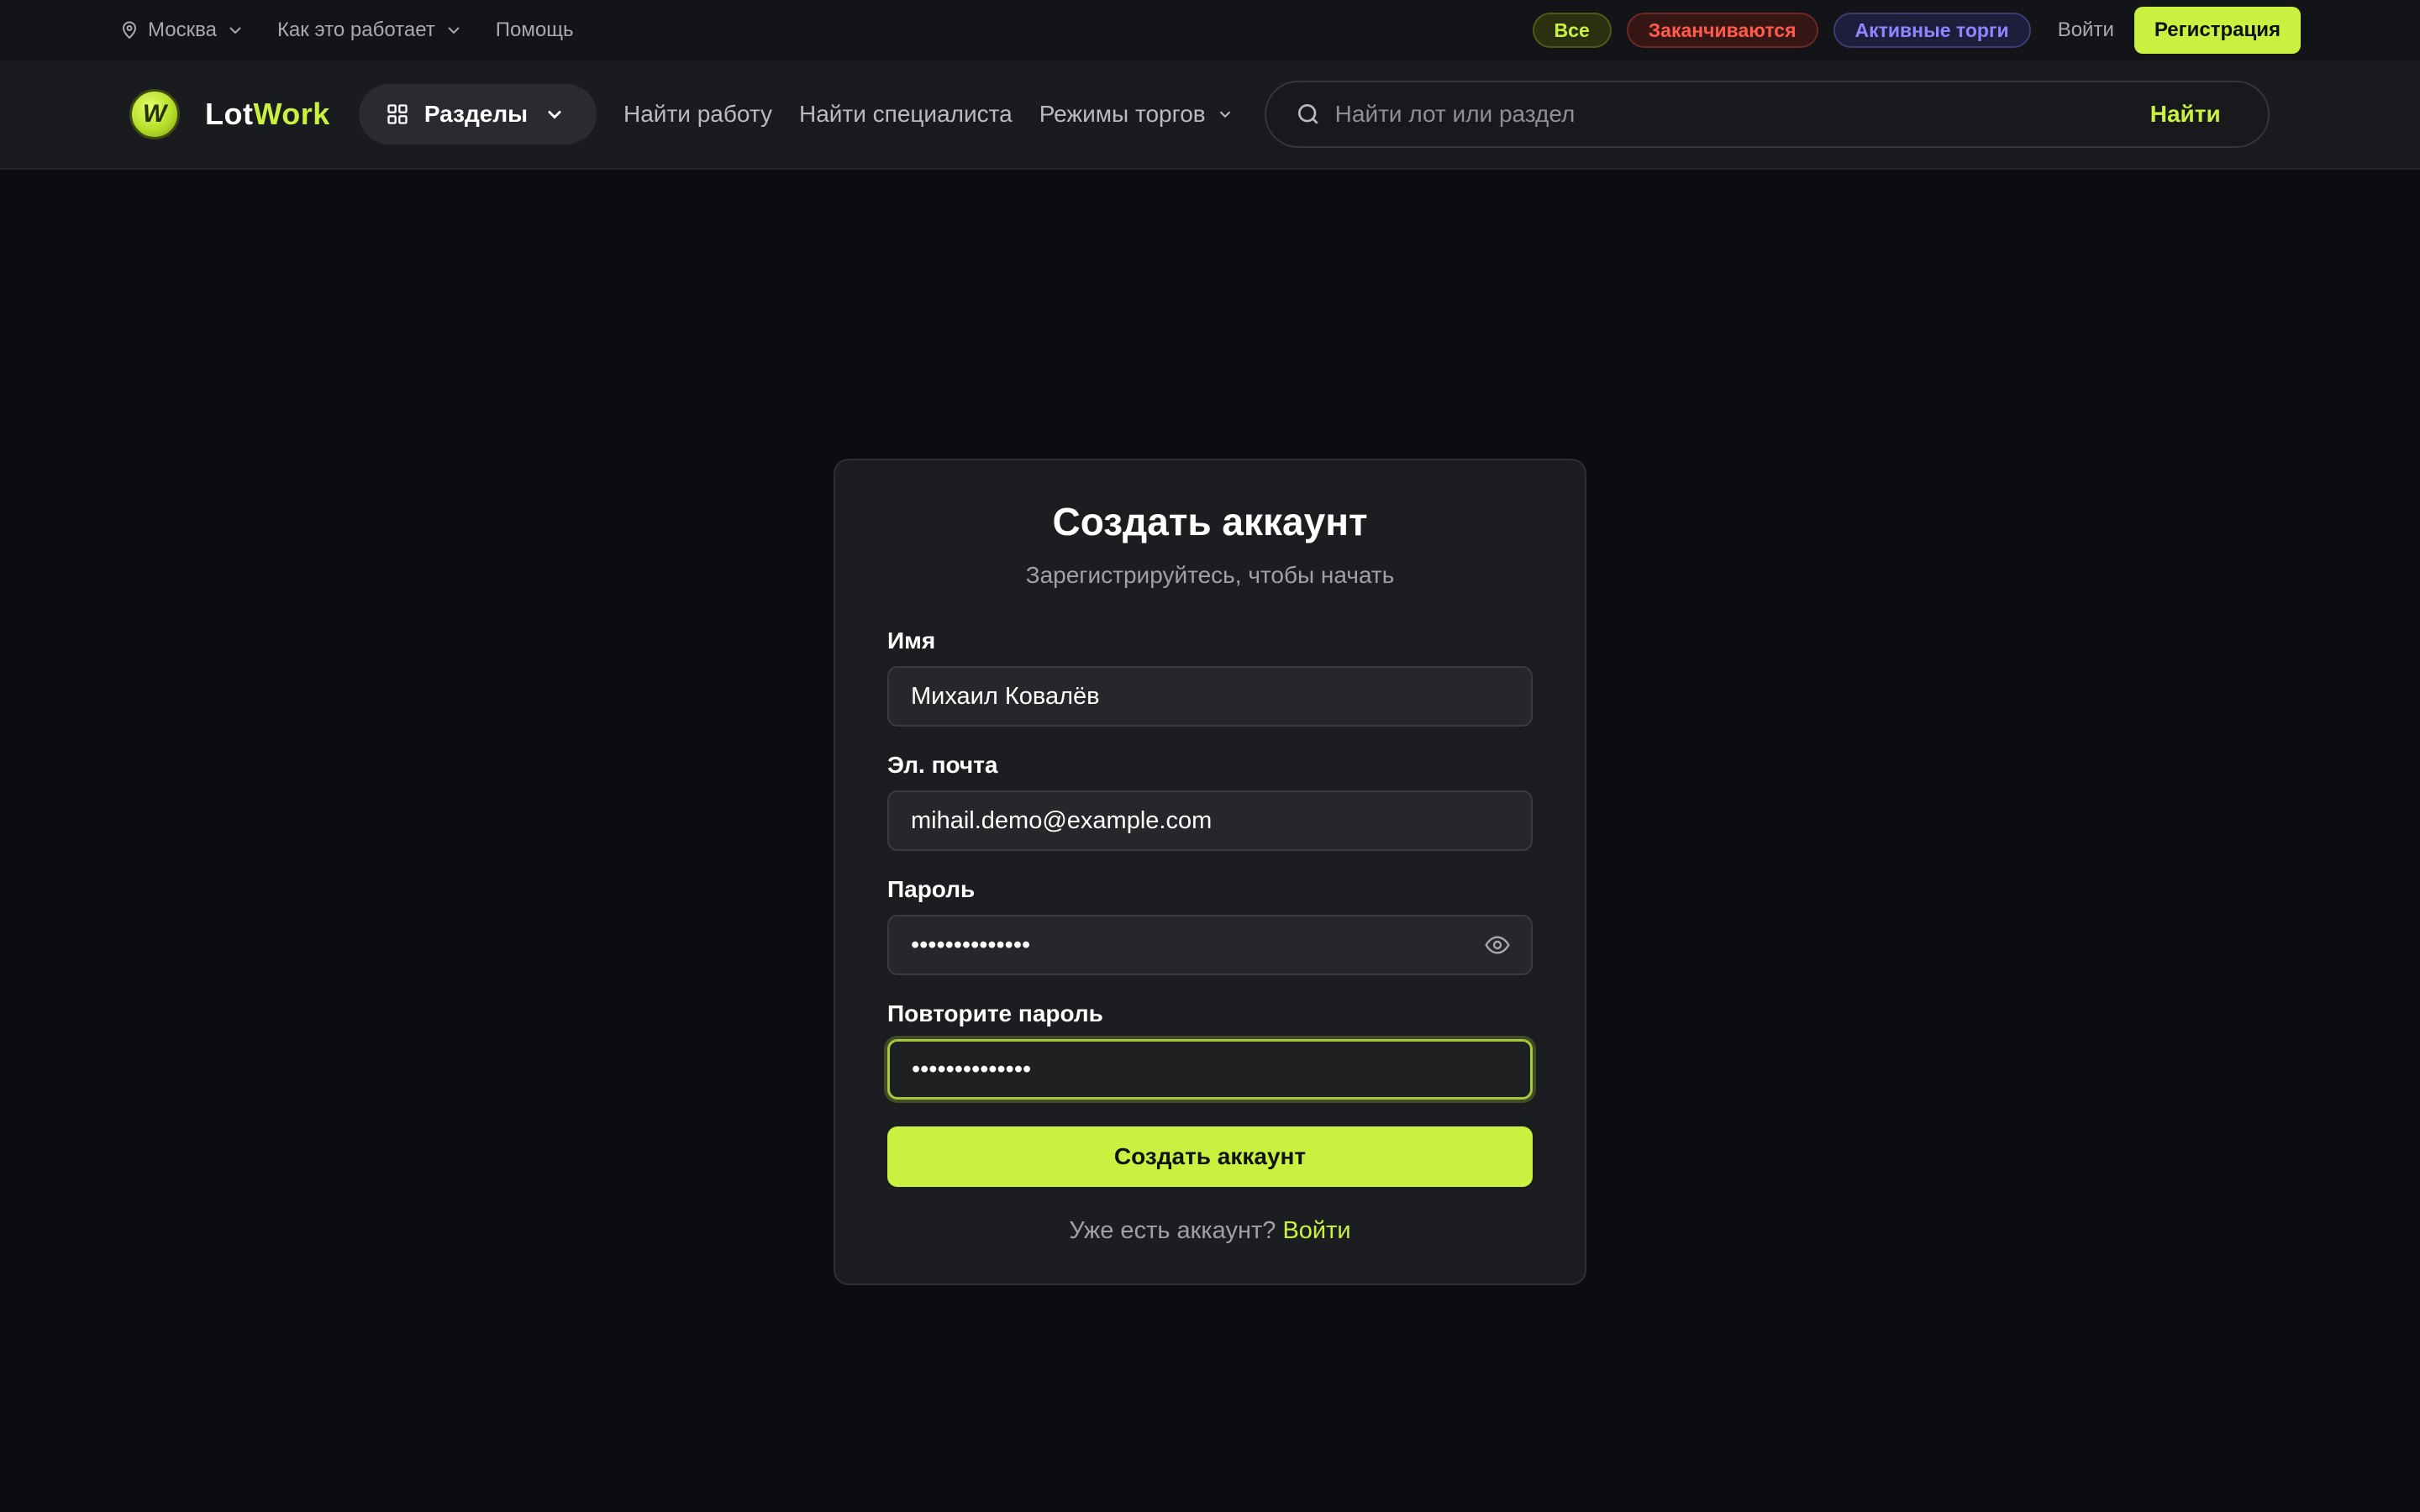 The width and height of the screenshot is (2420, 1512). Describe the element at coordinates (154, 114) in the screenshot. I see `logo-icon: W` at that location.